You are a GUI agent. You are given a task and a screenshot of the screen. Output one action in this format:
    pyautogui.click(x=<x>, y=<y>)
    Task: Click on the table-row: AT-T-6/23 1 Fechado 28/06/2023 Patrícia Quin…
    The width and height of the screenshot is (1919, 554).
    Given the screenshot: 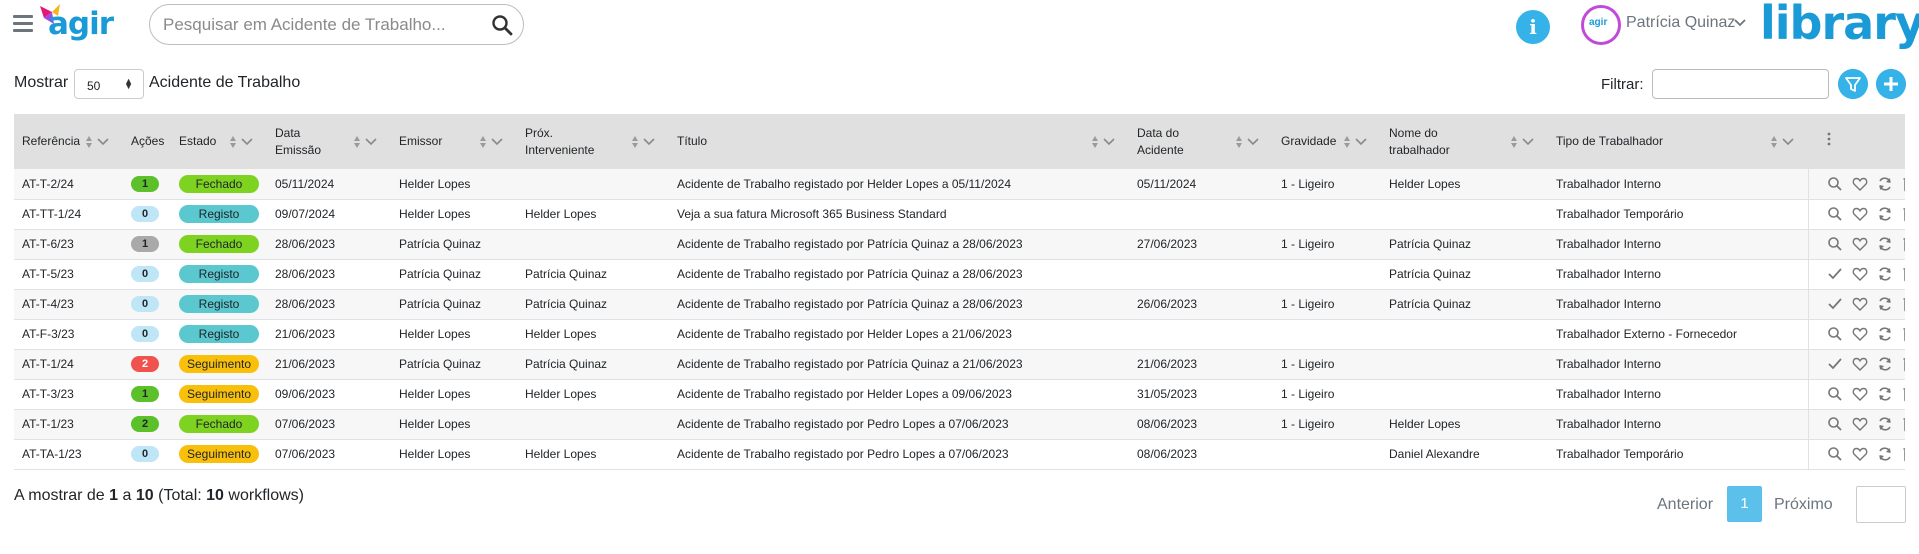 What is the action you would take?
    pyautogui.click(x=959, y=244)
    